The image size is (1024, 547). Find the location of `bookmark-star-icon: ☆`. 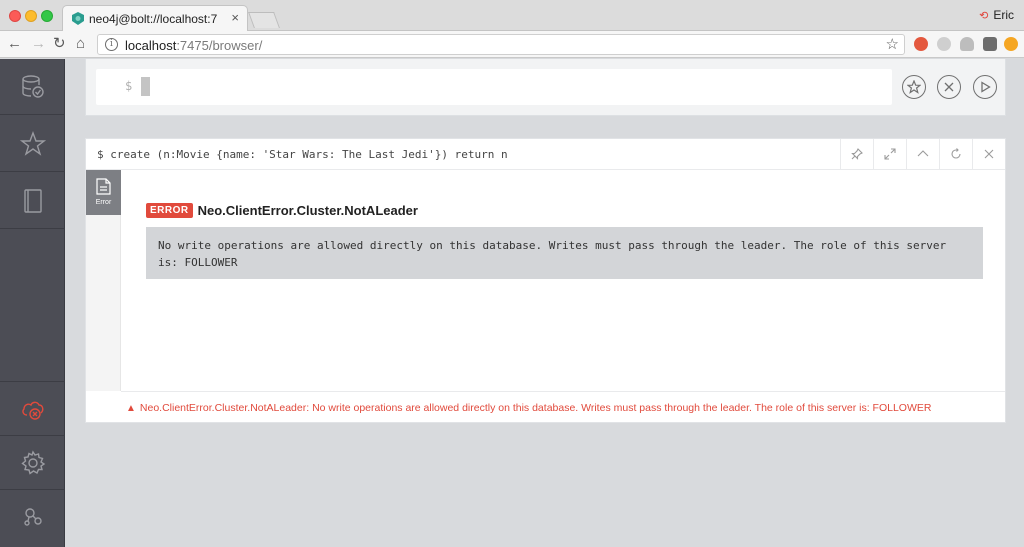

bookmark-star-icon: ☆ is located at coordinates (892, 44).